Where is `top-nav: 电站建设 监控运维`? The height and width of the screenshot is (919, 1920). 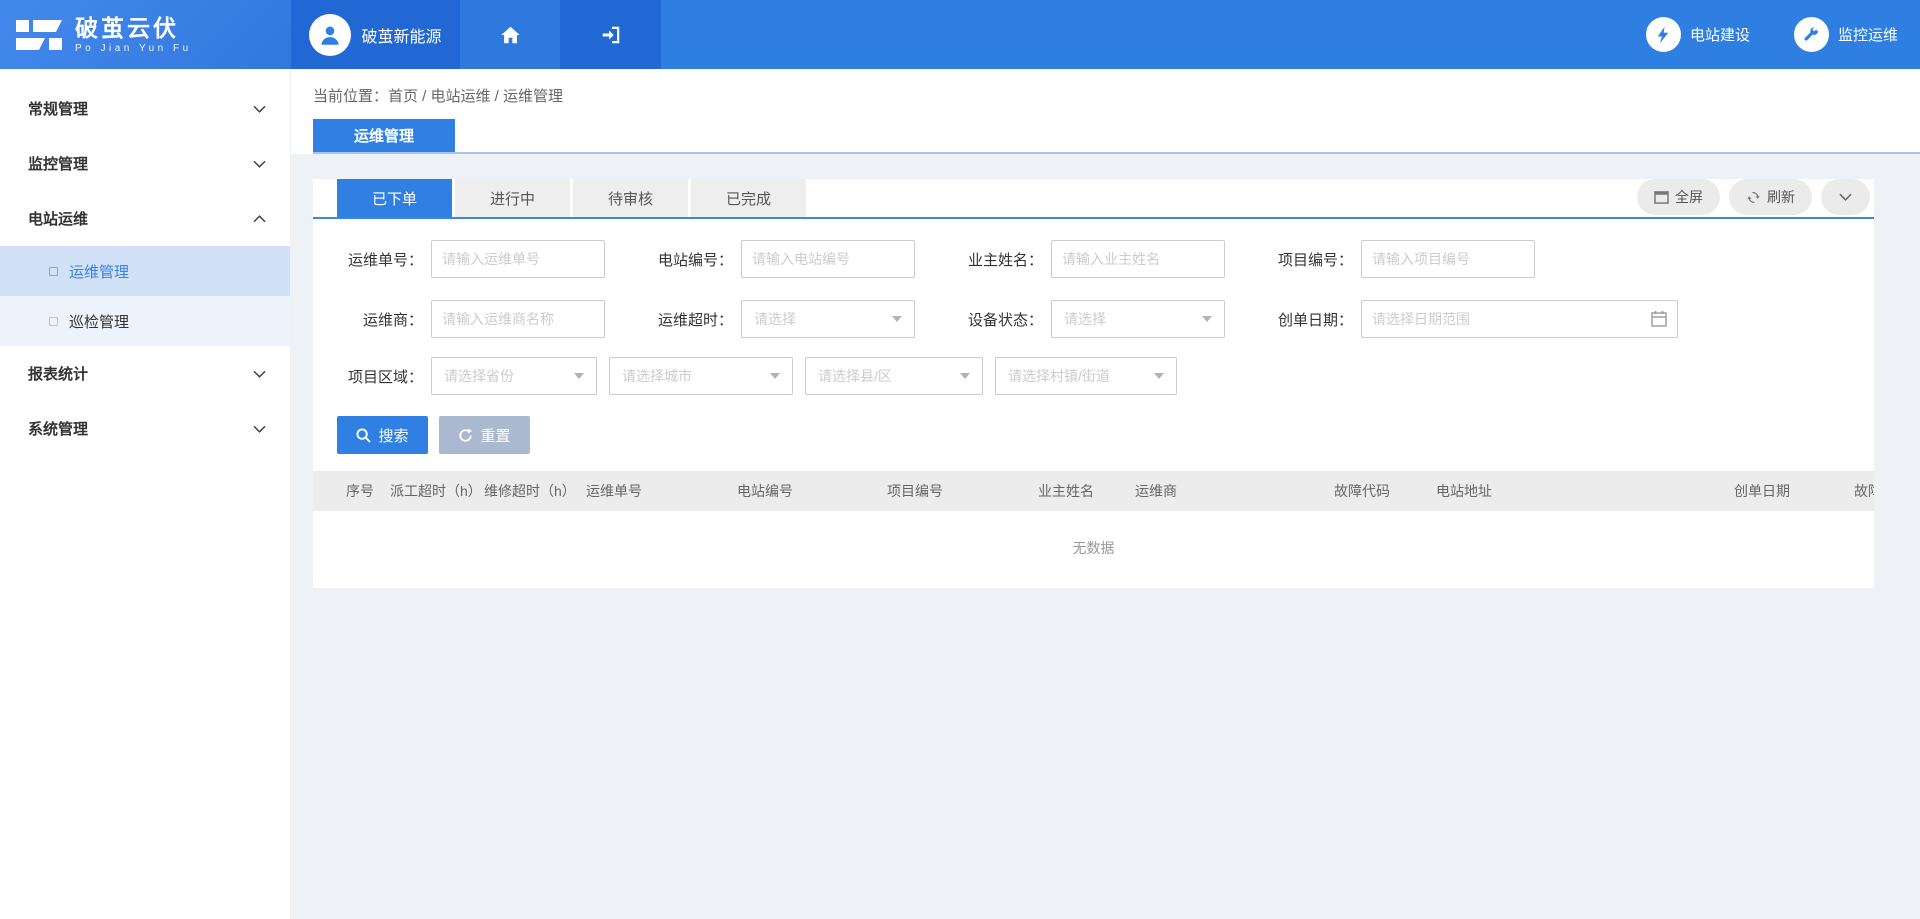 top-nav: 电站建设 监控运维 is located at coordinates (1782, 34).